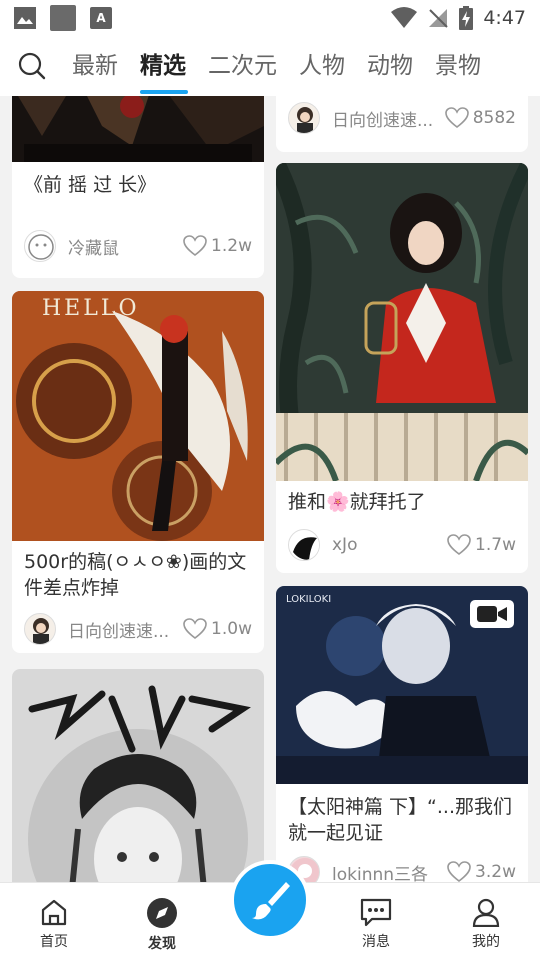  I want to click on search-icon, so click(32, 66).